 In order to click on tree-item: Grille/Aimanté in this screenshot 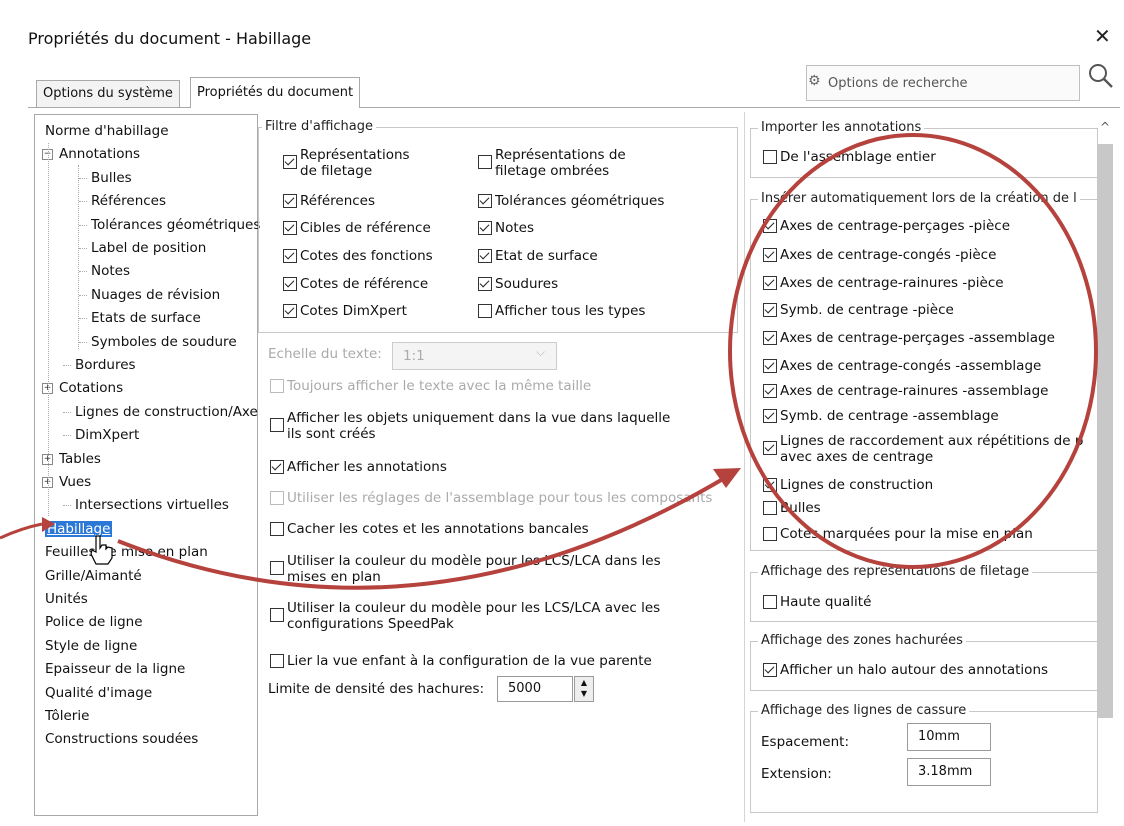, I will do `click(93, 576)`.